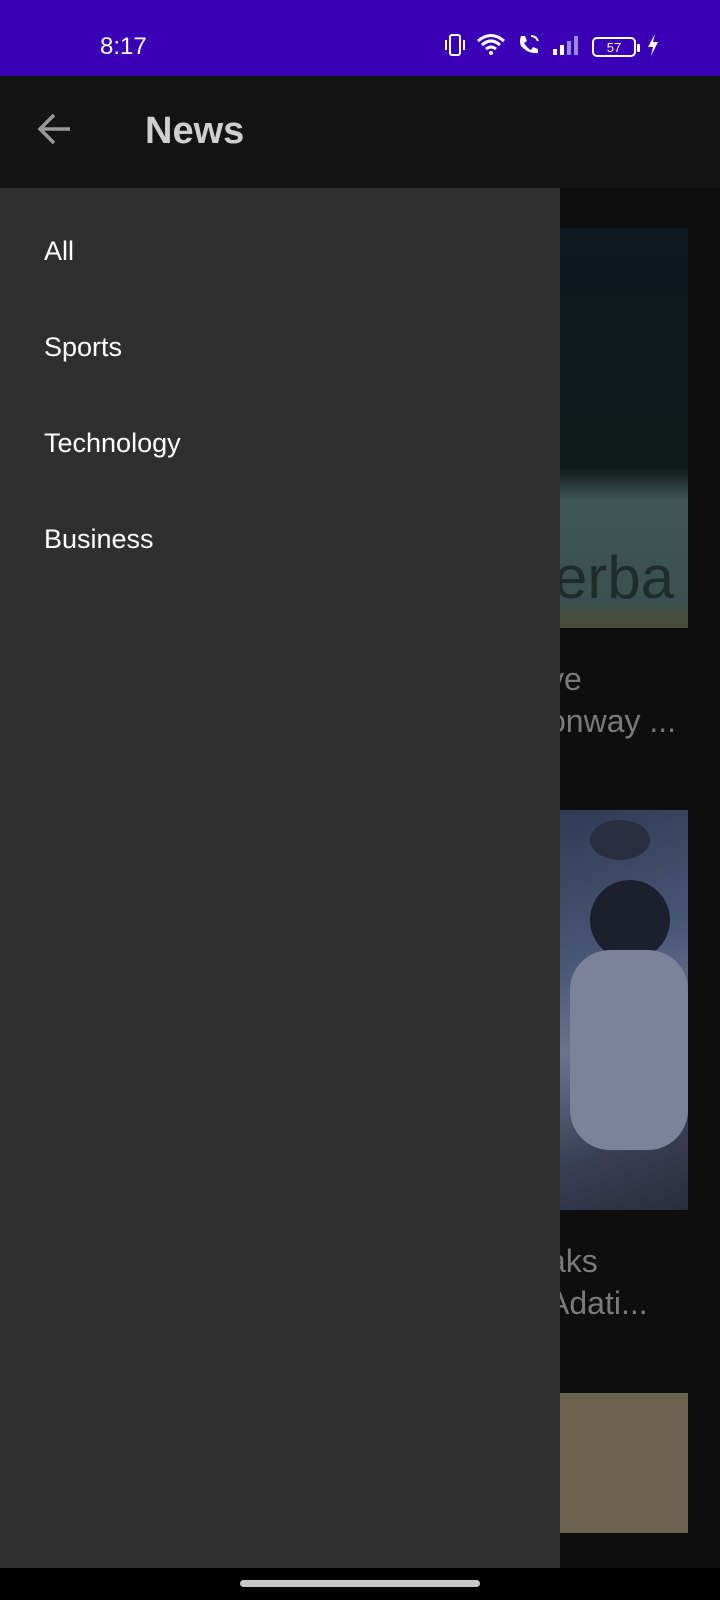  Describe the element at coordinates (360, 132) in the screenshot. I see `app-bar: News` at that location.